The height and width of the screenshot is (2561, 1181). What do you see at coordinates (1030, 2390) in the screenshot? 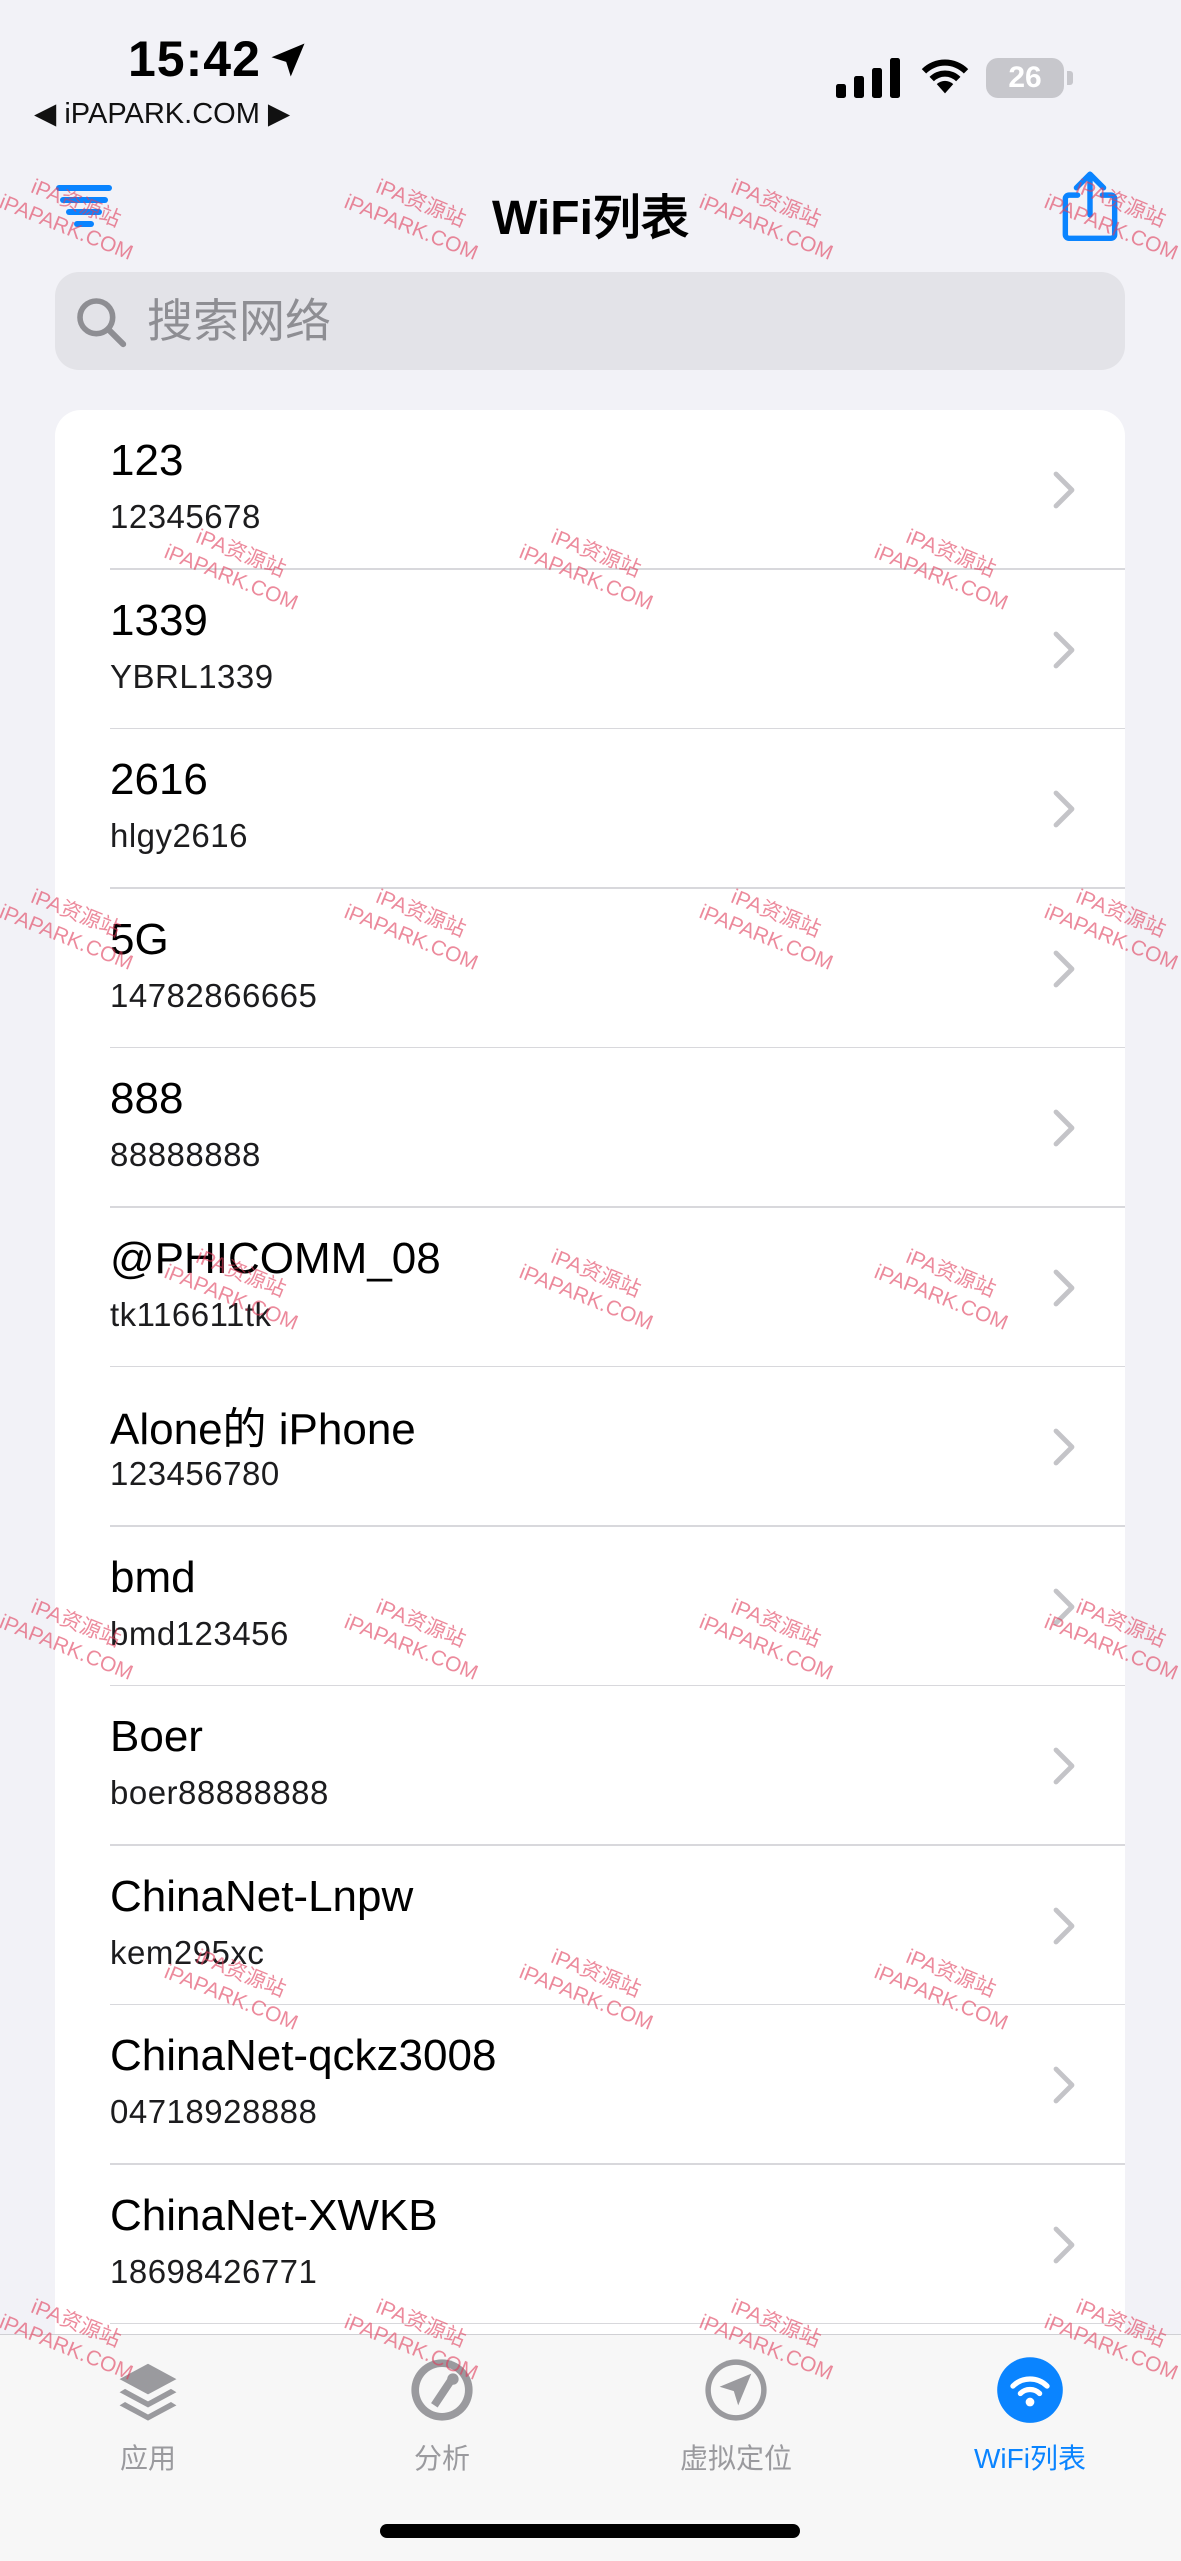
I see `wifi-icon` at bounding box center [1030, 2390].